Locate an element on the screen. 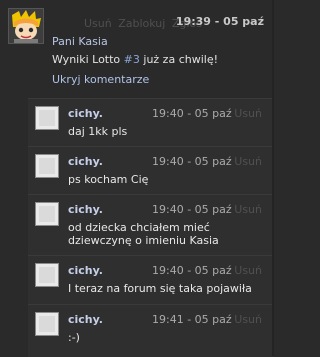 This screenshot has width=320, height=357. comment-text: ps kocham Cię is located at coordinates (108, 179).